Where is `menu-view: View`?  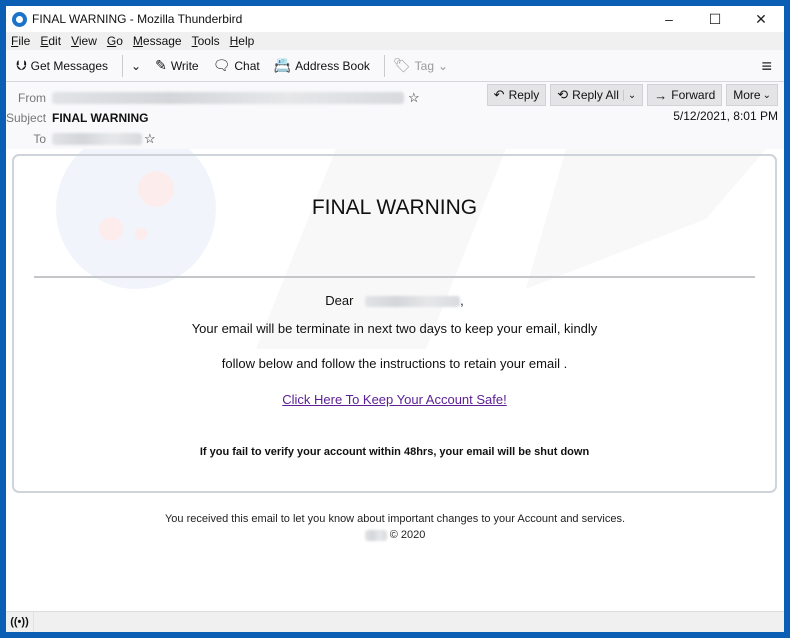
menu-view: View is located at coordinates (84, 41).